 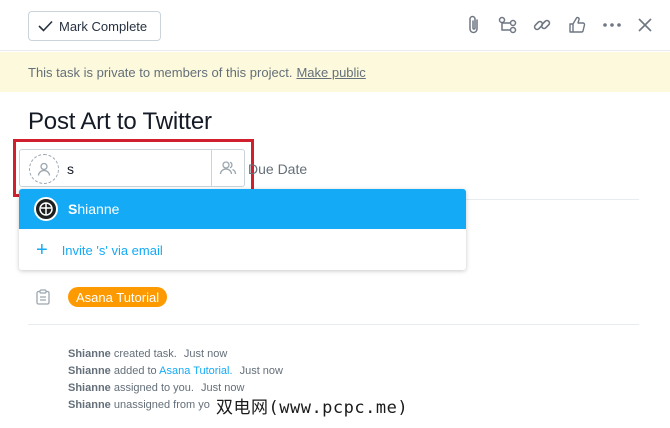 I want to click on activity-text: created task., so click(x=145, y=354).